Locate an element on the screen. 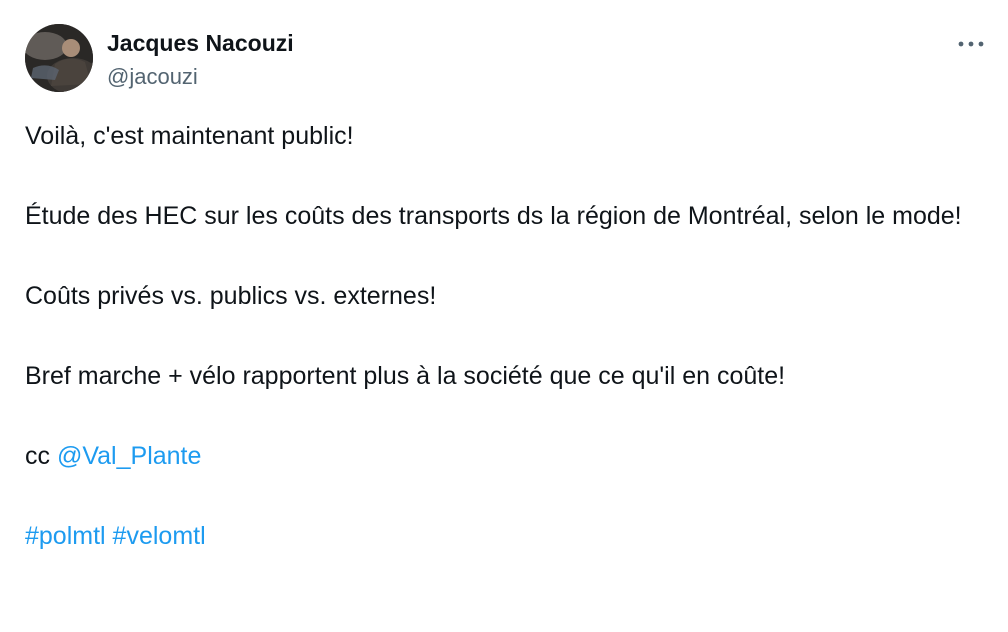  tweet-paragraph-cc: cc @Val_Plante is located at coordinates (505, 456).